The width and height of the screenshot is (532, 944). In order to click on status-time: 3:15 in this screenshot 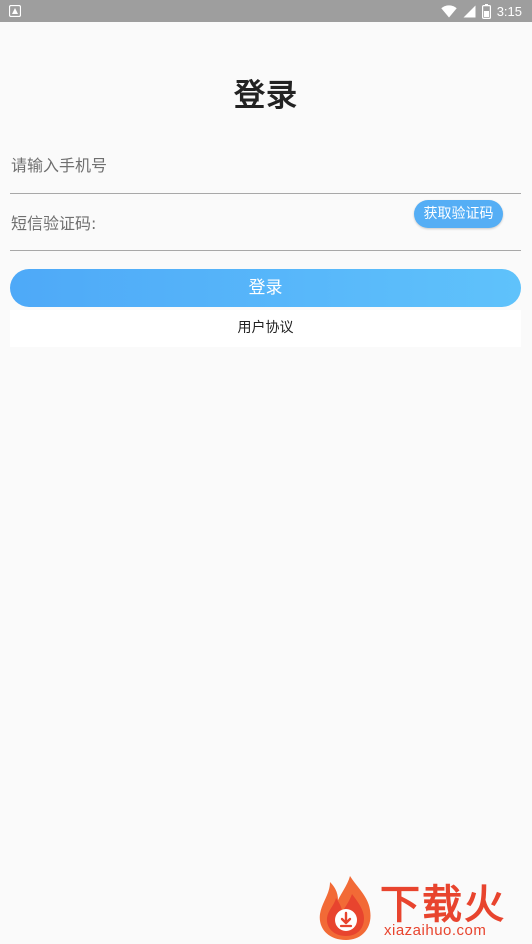, I will do `click(509, 11)`.